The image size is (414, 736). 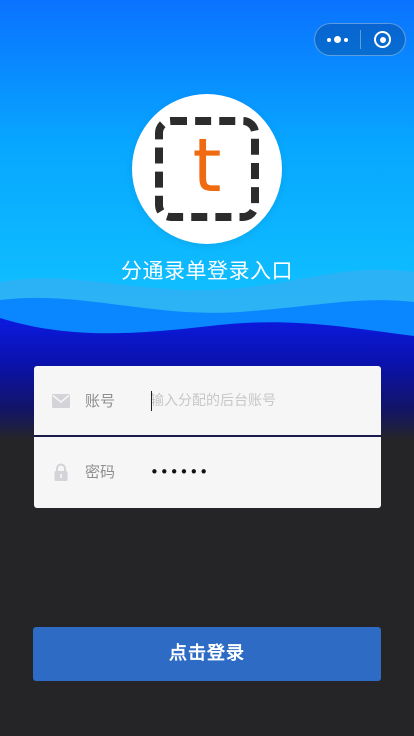 I want to click on lock-icon, so click(x=61, y=472).